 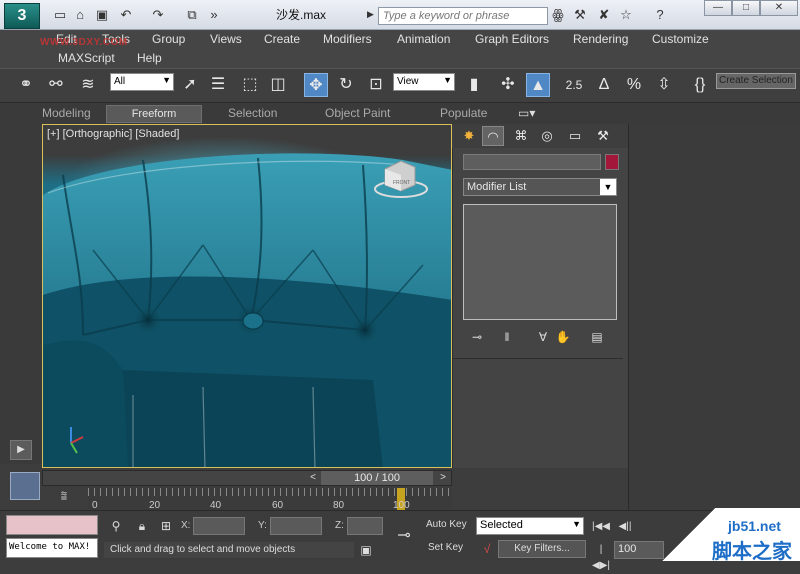 I want to click on menu-animation: Animation, so click(x=423, y=39).